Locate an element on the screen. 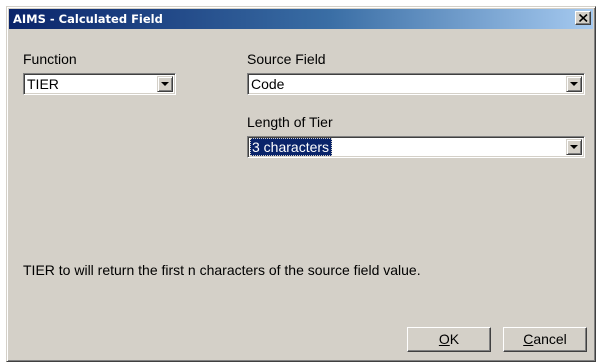 This screenshot has height=362, width=606. cancel-label-rest: ancel is located at coordinates (550, 339).